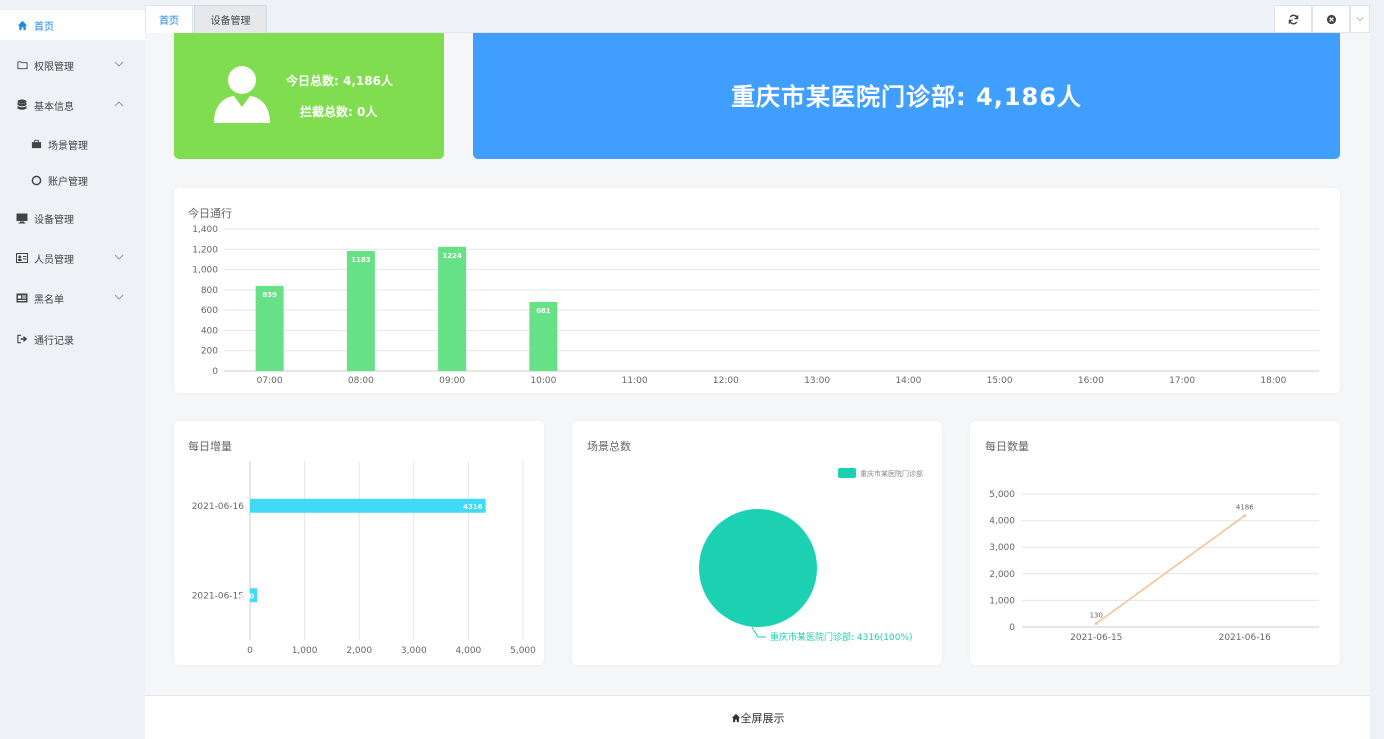  What do you see at coordinates (1170, 570) in the screenshot?
I see `series-line` at bounding box center [1170, 570].